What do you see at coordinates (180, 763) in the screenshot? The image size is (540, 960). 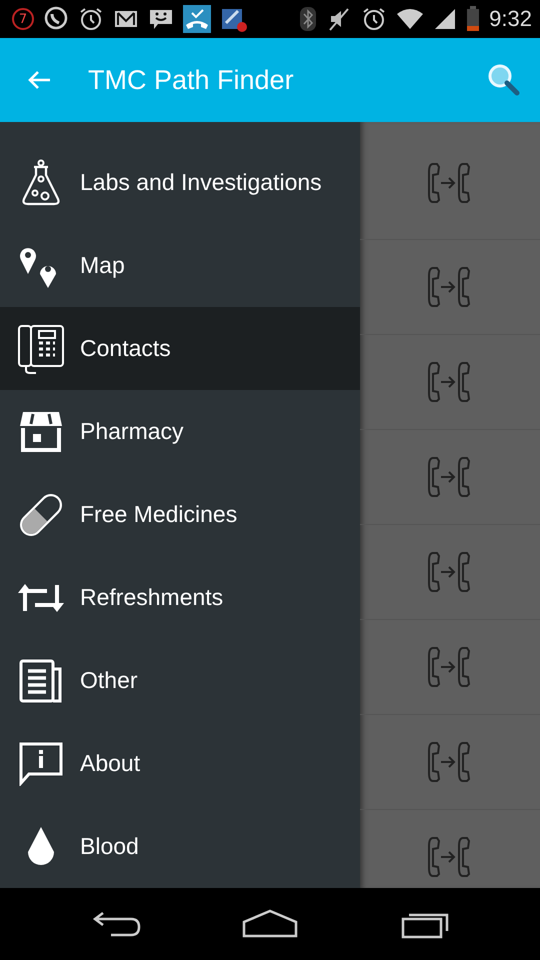 I see `drawer-item: About` at bounding box center [180, 763].